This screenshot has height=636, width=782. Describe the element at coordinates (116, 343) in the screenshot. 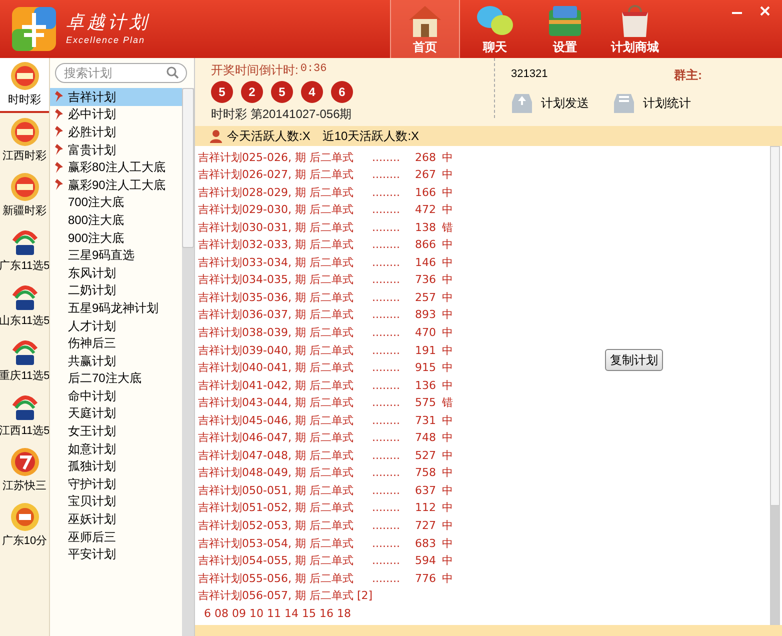

I see `plan-item: 伤神后三` at that location.